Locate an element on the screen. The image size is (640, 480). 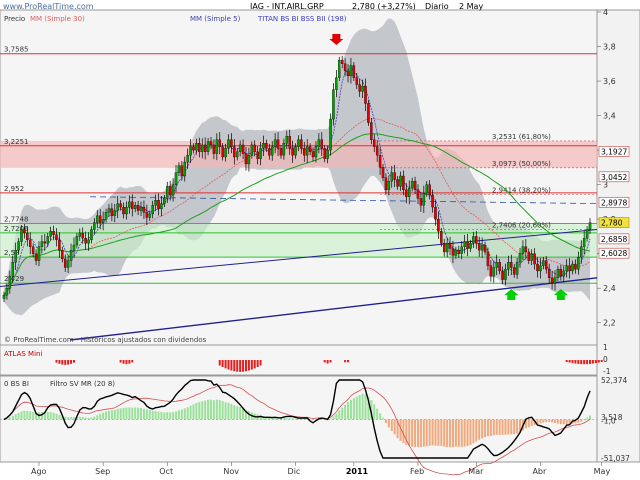
fib-label-1: 3,0973 (50,00%) is located at coordinates (521, 164).